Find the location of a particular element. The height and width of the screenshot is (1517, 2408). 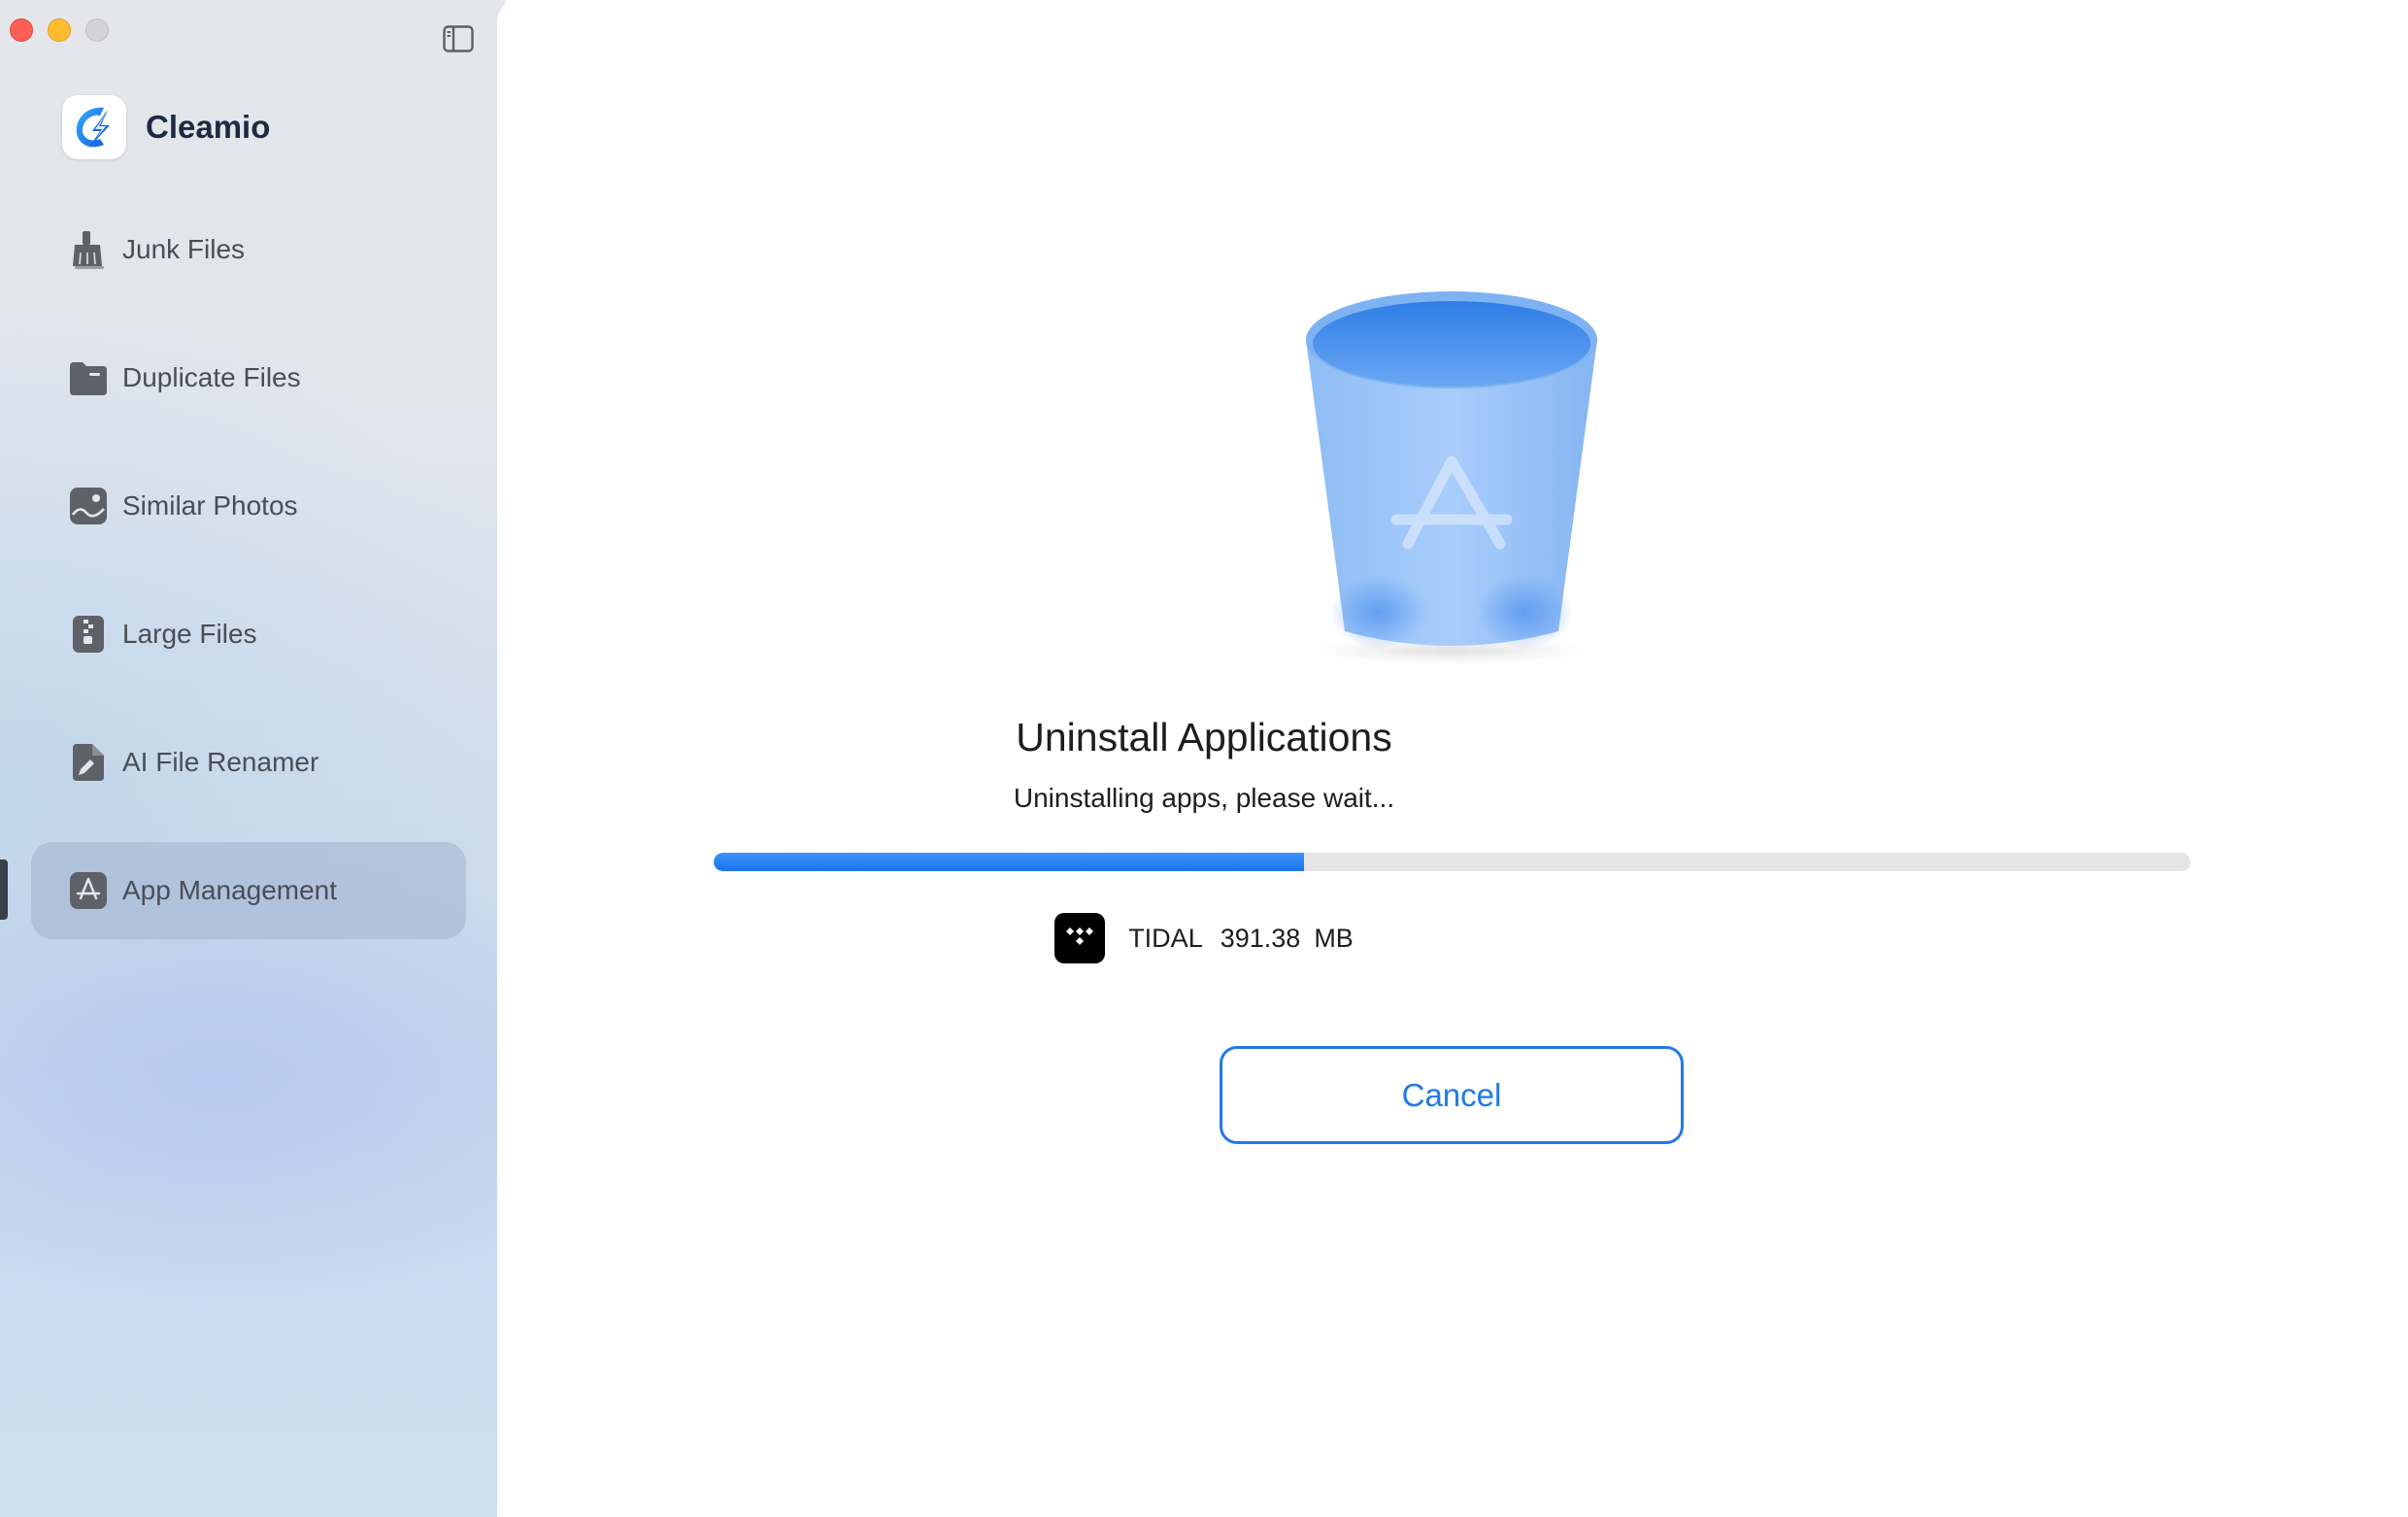

current-app-info: TIDAL 391.38 MB is located at coordinates (1204, 938).